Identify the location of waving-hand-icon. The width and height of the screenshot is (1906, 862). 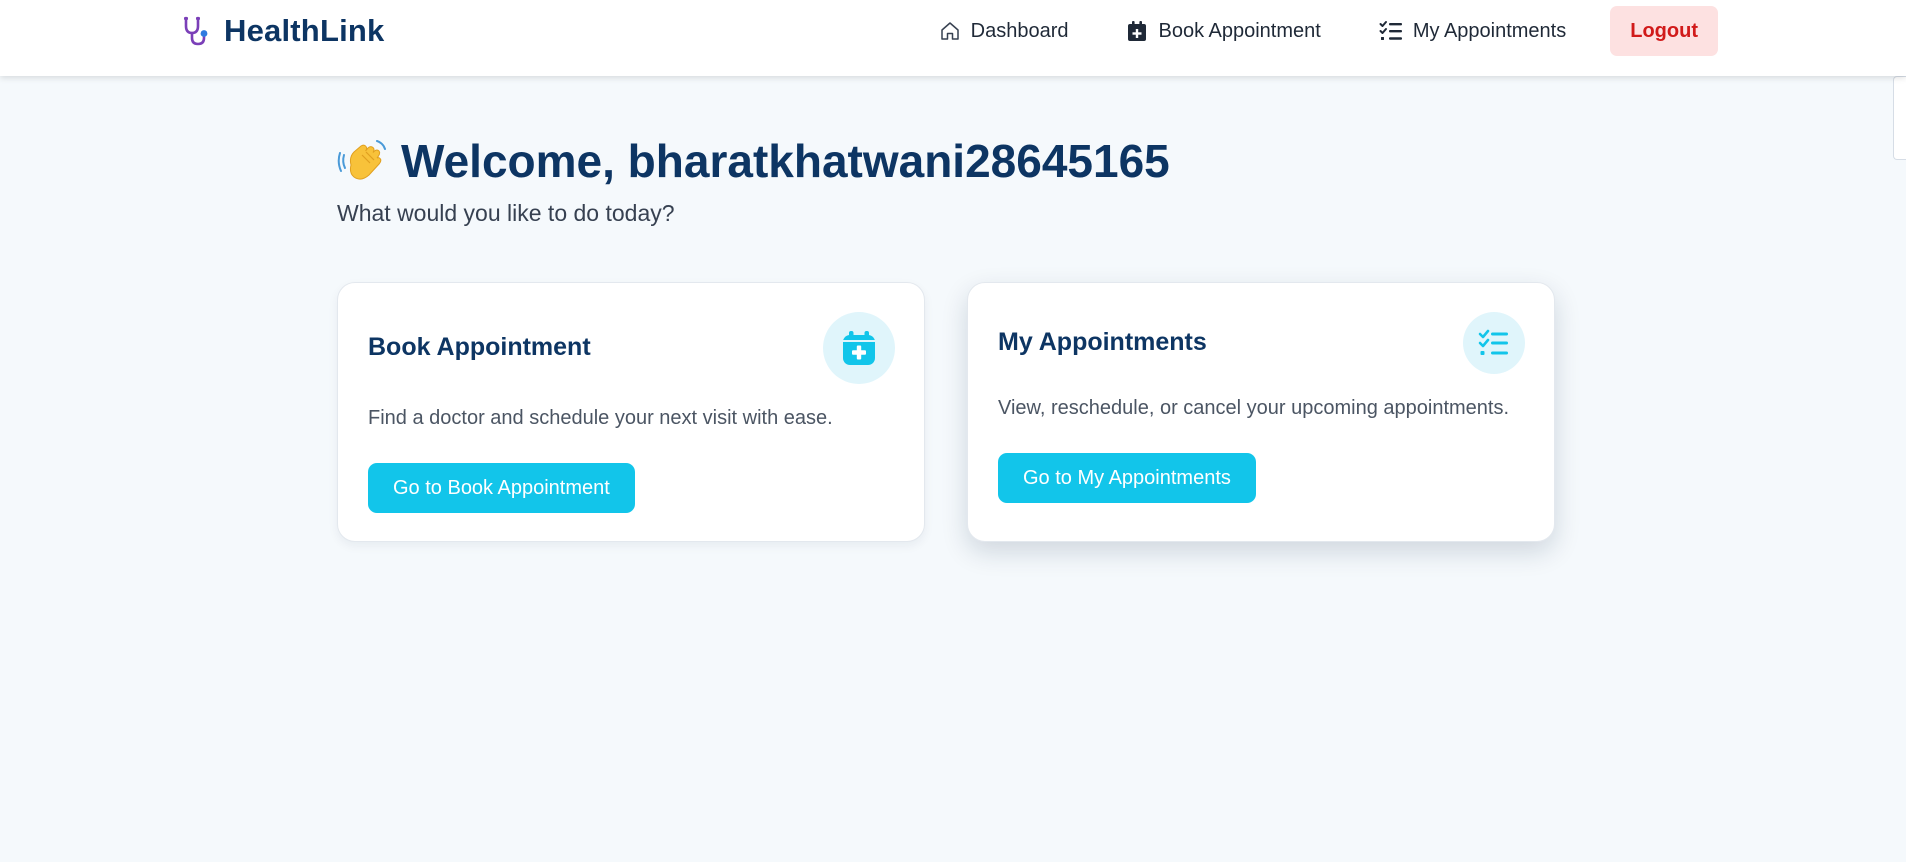
(363, 161).